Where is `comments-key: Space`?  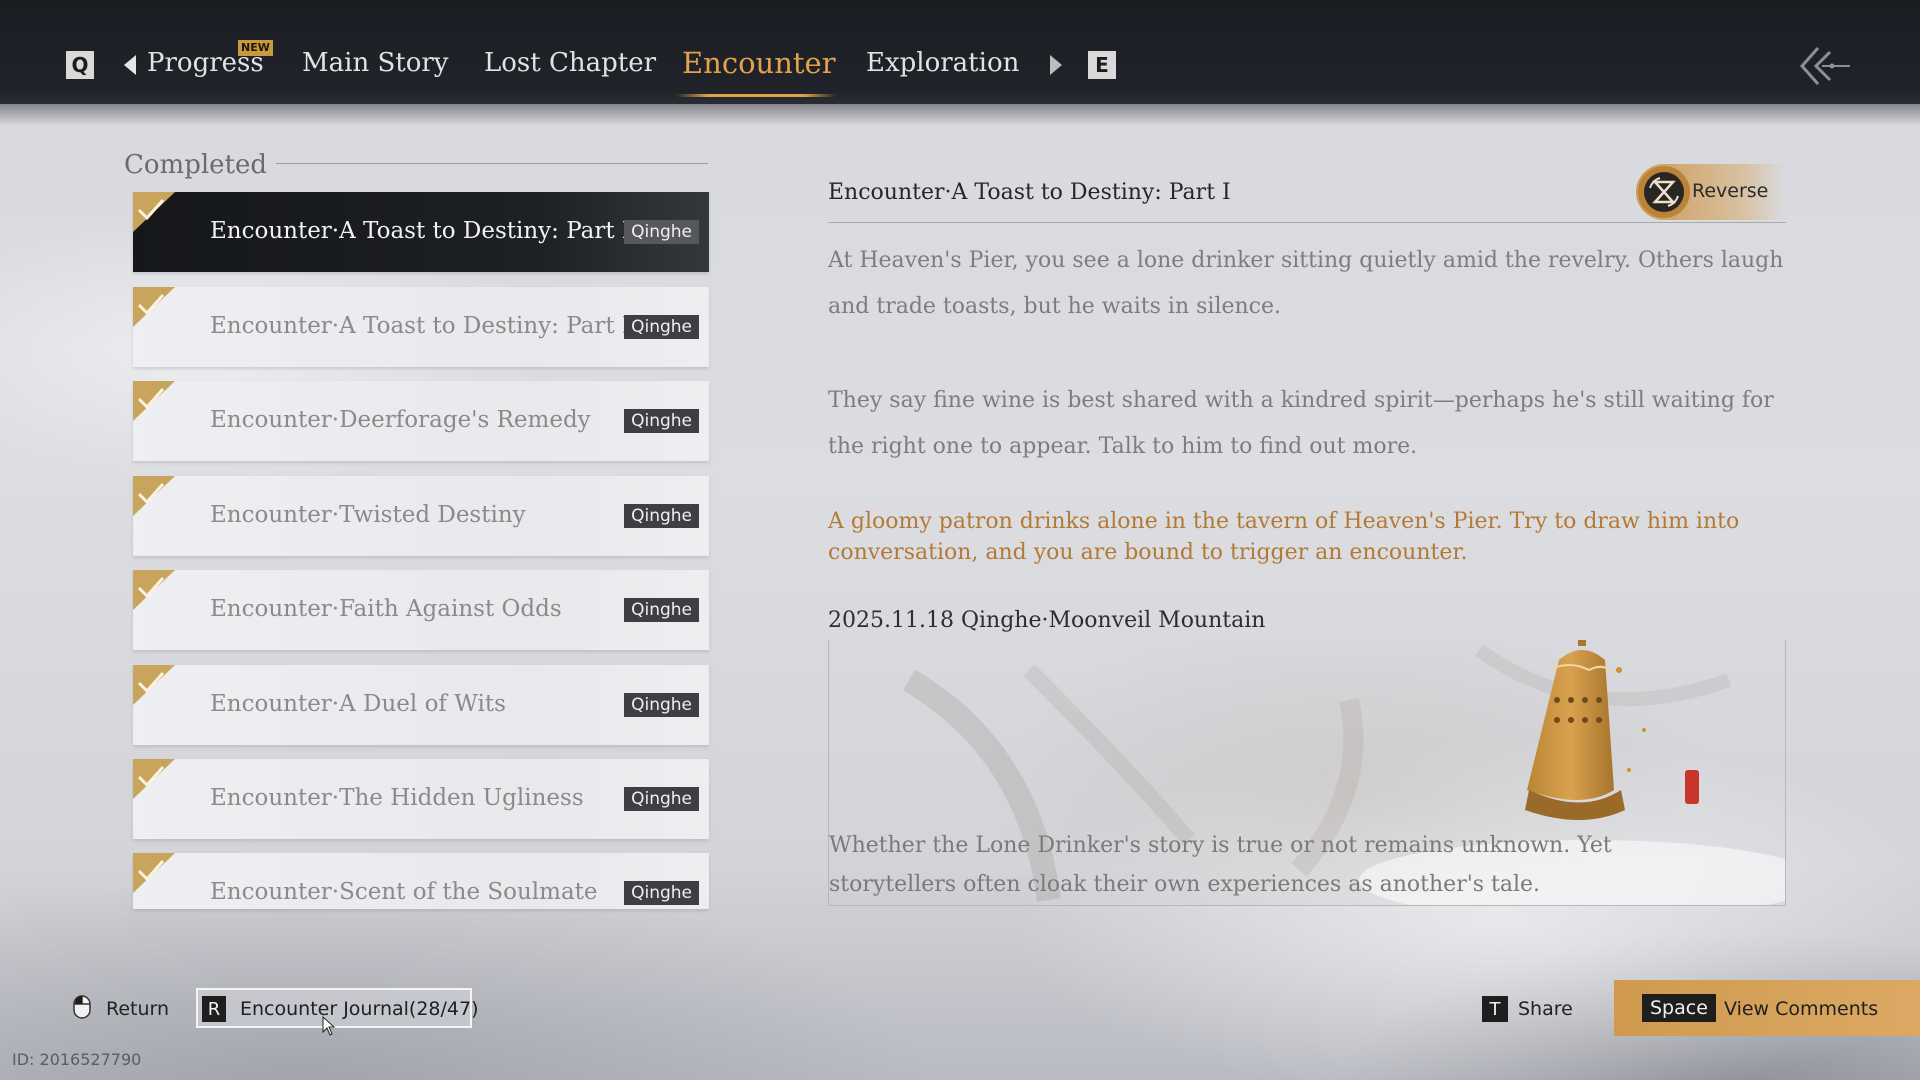 comments-key: Space is located at coordinates (1679, 1008).